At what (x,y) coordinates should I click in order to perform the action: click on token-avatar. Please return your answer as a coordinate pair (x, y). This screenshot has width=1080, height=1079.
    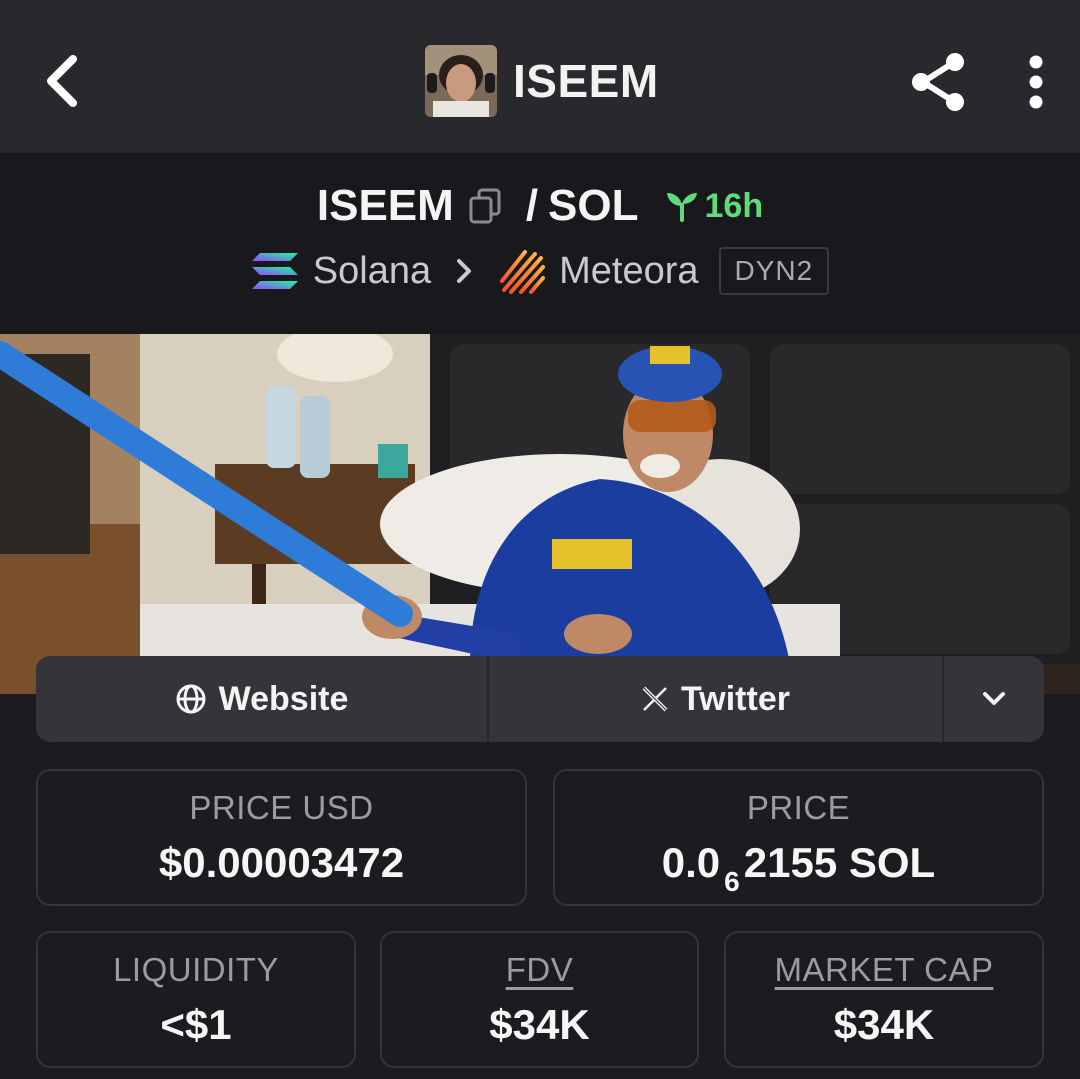
    Looking at the image, I should click on (461, 81).